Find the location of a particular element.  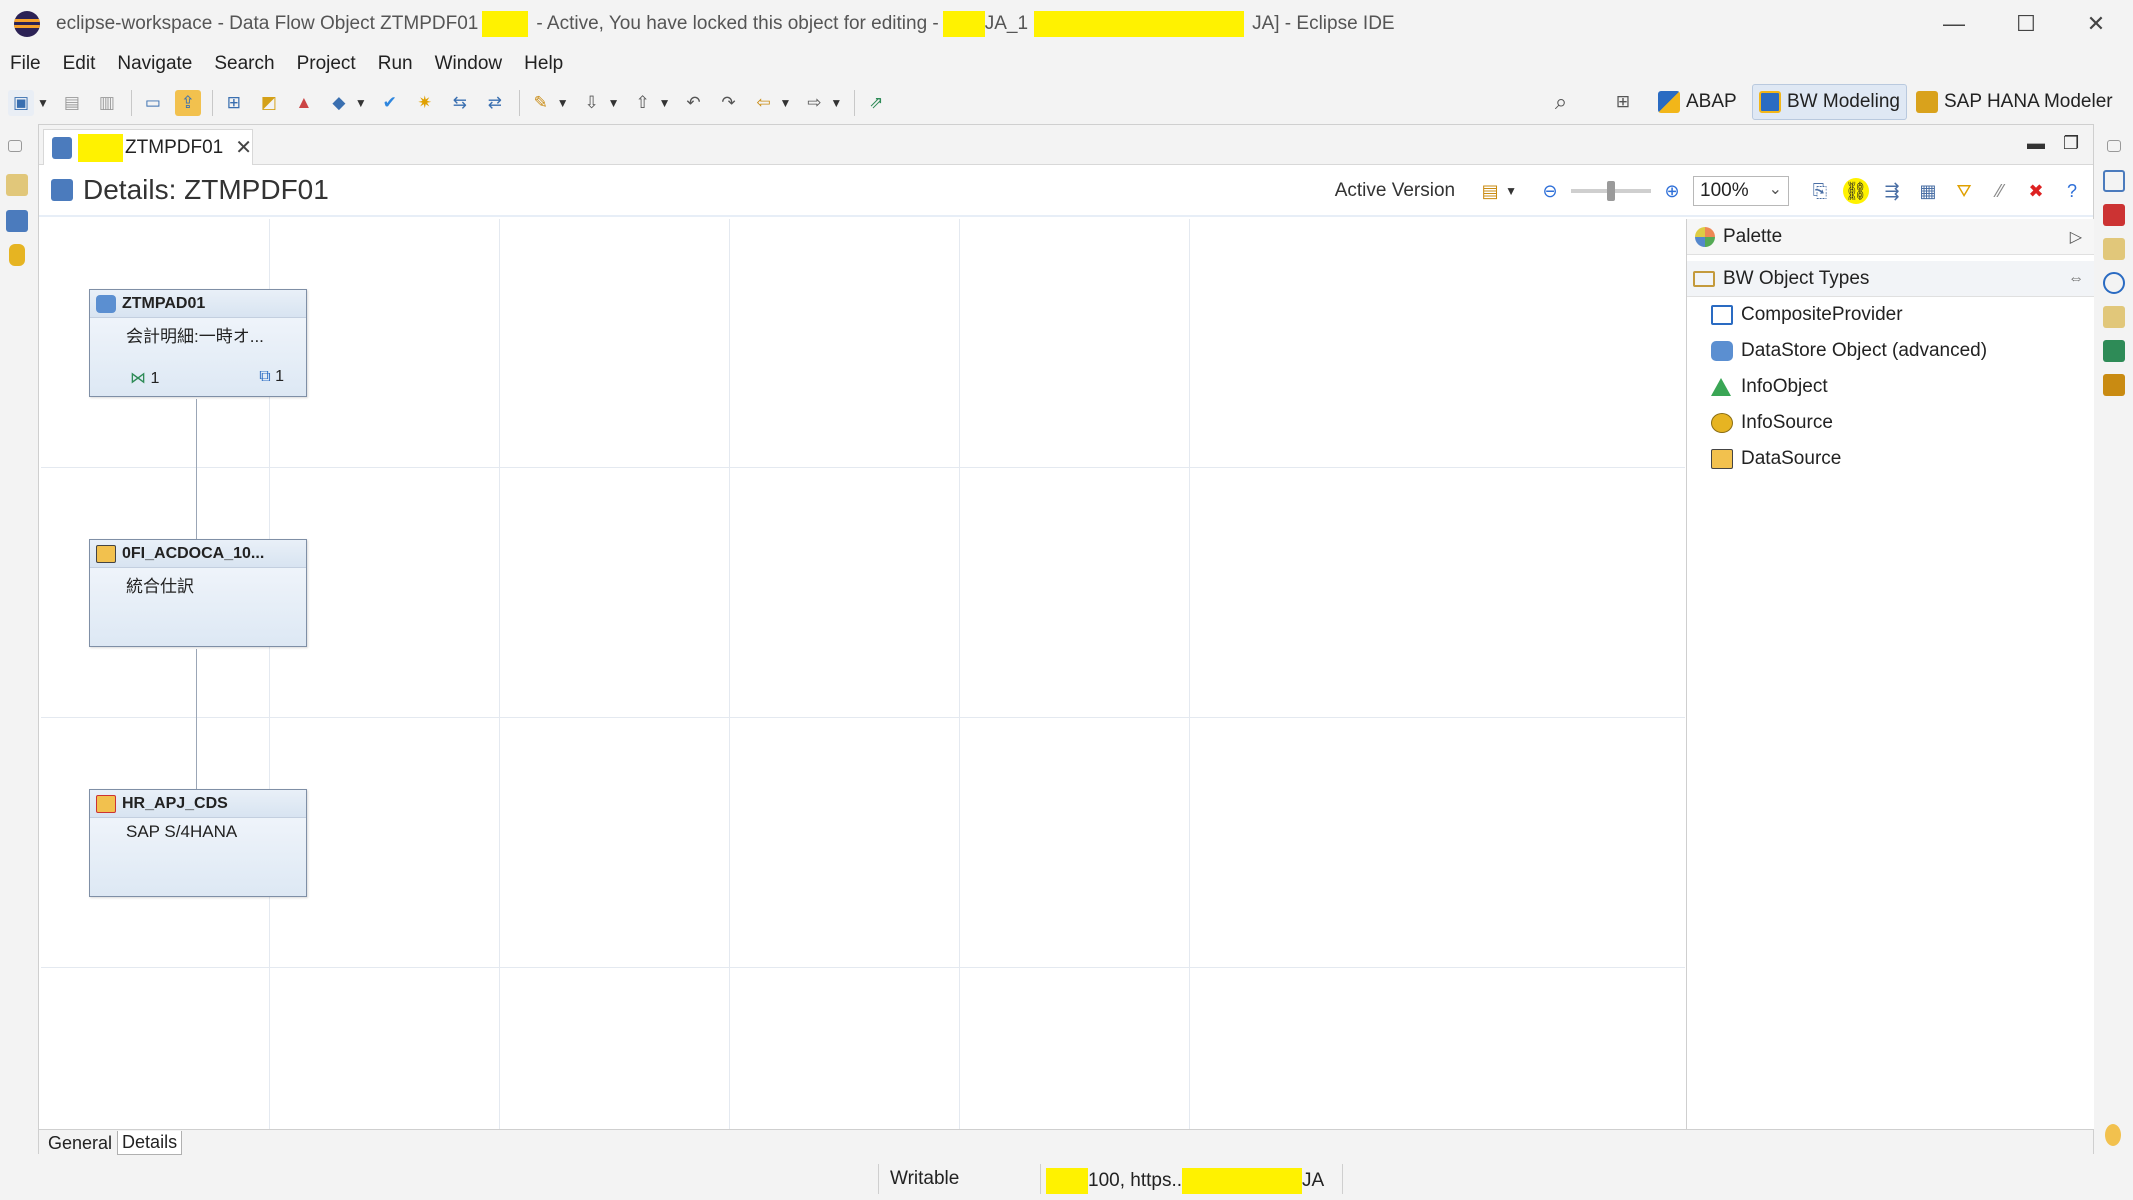

transport-icon: ◩ is located at coordinates (269, 103).